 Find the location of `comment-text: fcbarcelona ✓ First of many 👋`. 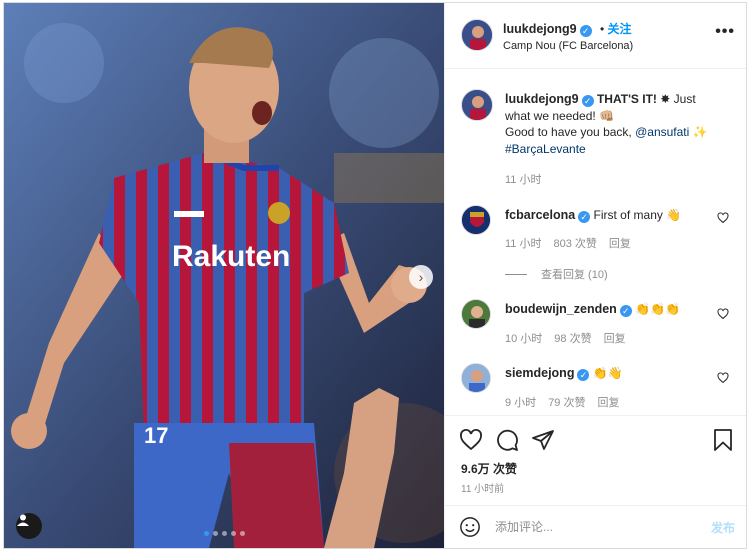

comment-text: fcbarcelona ✓ First of many 👋 is located at coordinates (593, 215).